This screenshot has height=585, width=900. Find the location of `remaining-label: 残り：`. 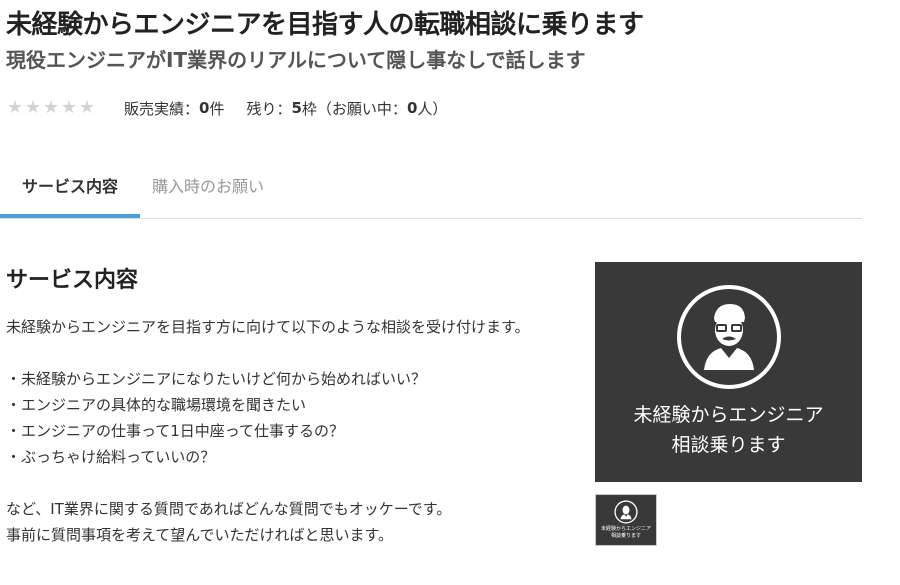

remaining-label: 残り： is located at coordinates (269, 108).